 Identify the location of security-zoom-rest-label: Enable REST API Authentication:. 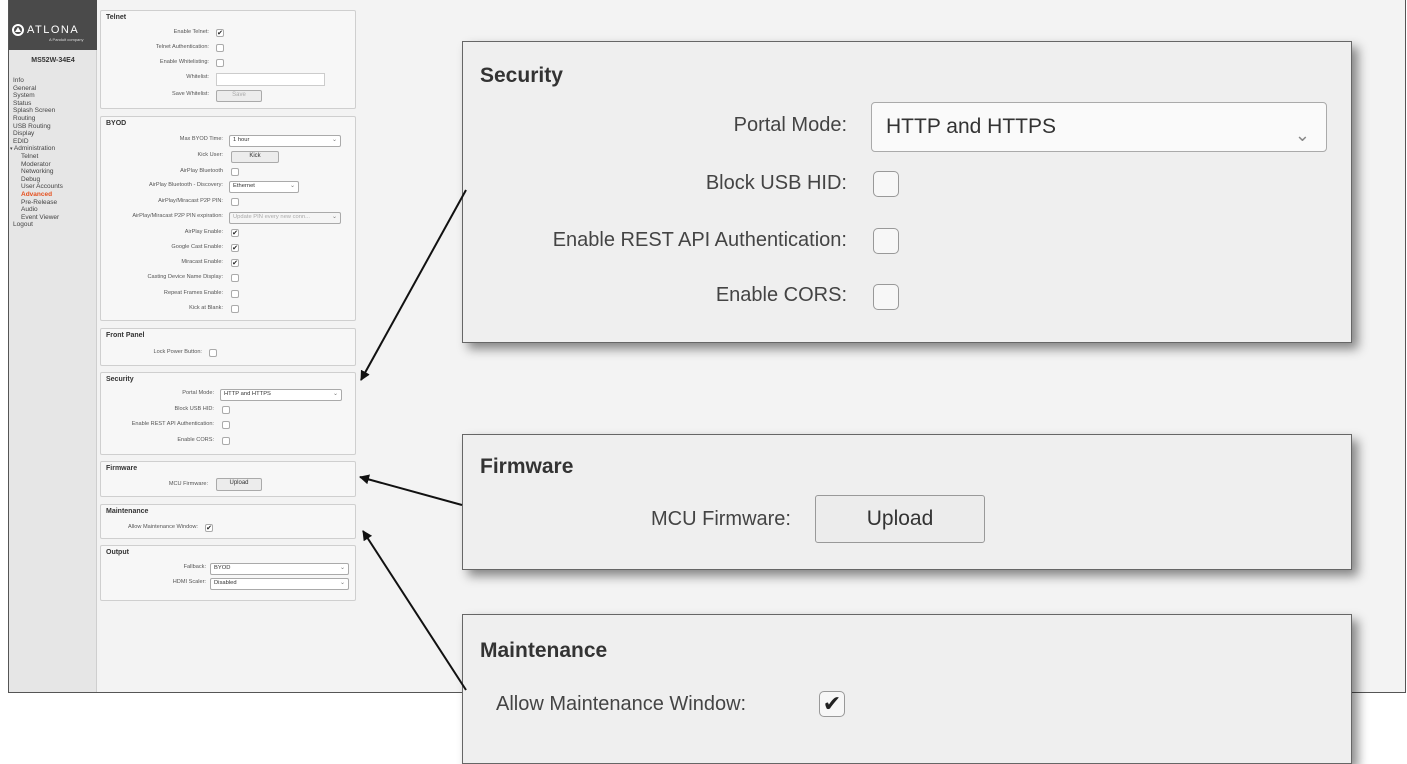
(699, 240).